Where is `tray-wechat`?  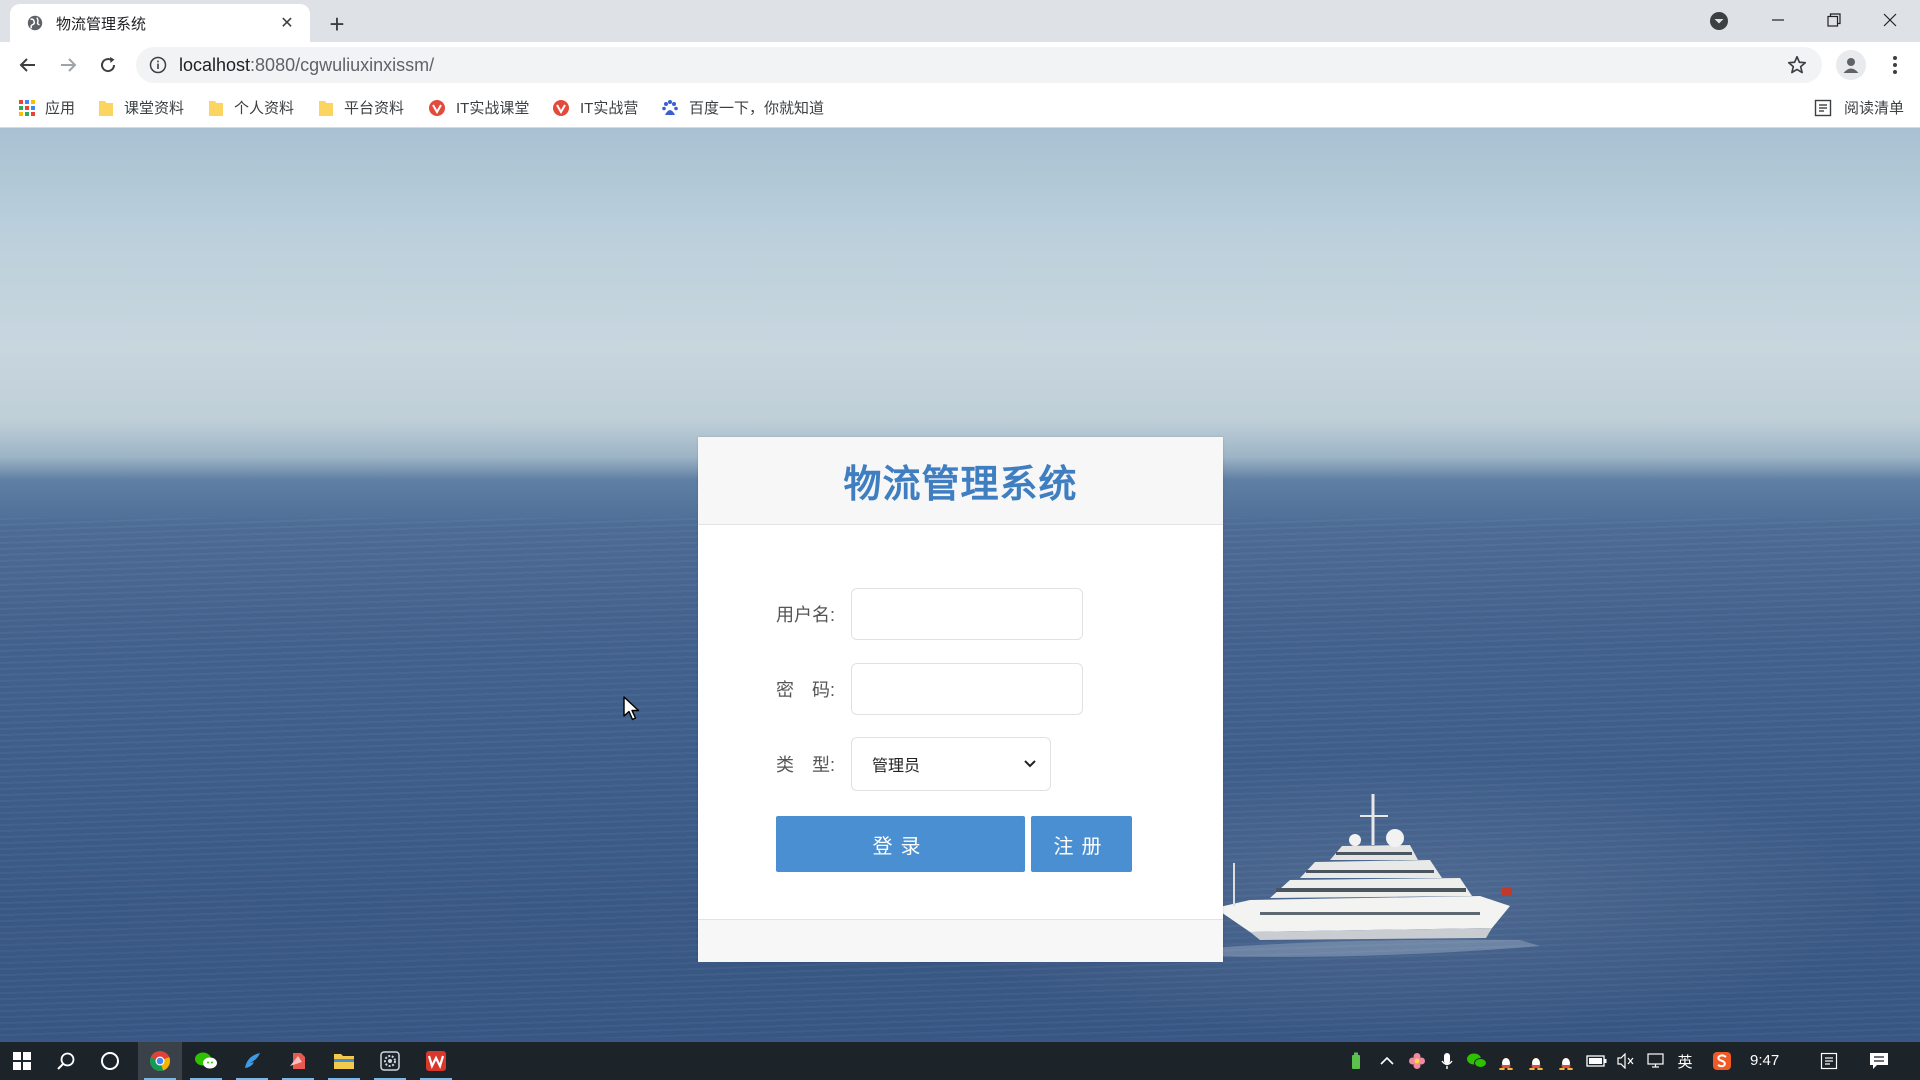 tray-wechat is located at coordinates (1477, 1061).